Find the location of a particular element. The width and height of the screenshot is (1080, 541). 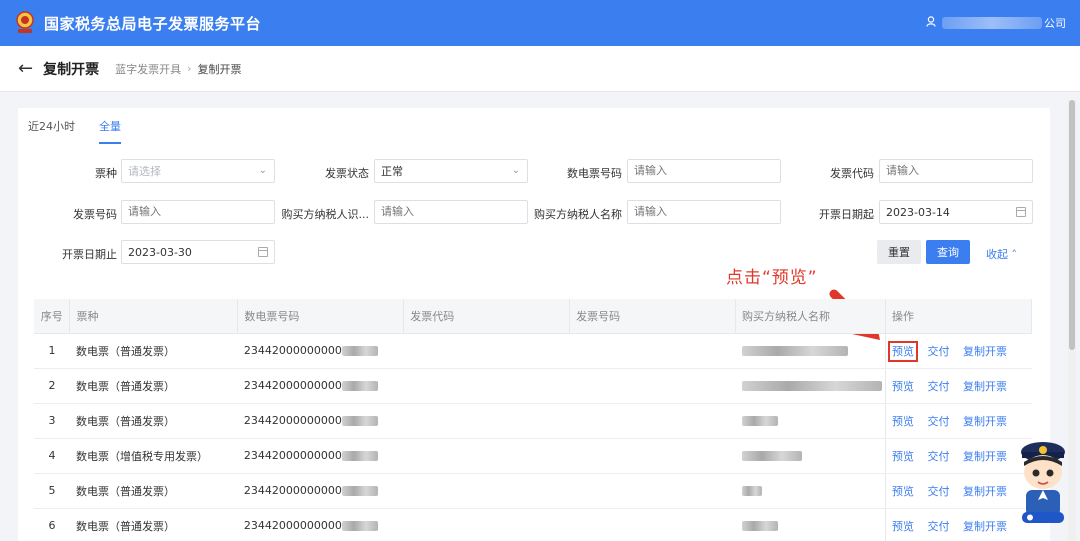

tab-last-24h: 近24小时 is located at coordinates (51, 131).